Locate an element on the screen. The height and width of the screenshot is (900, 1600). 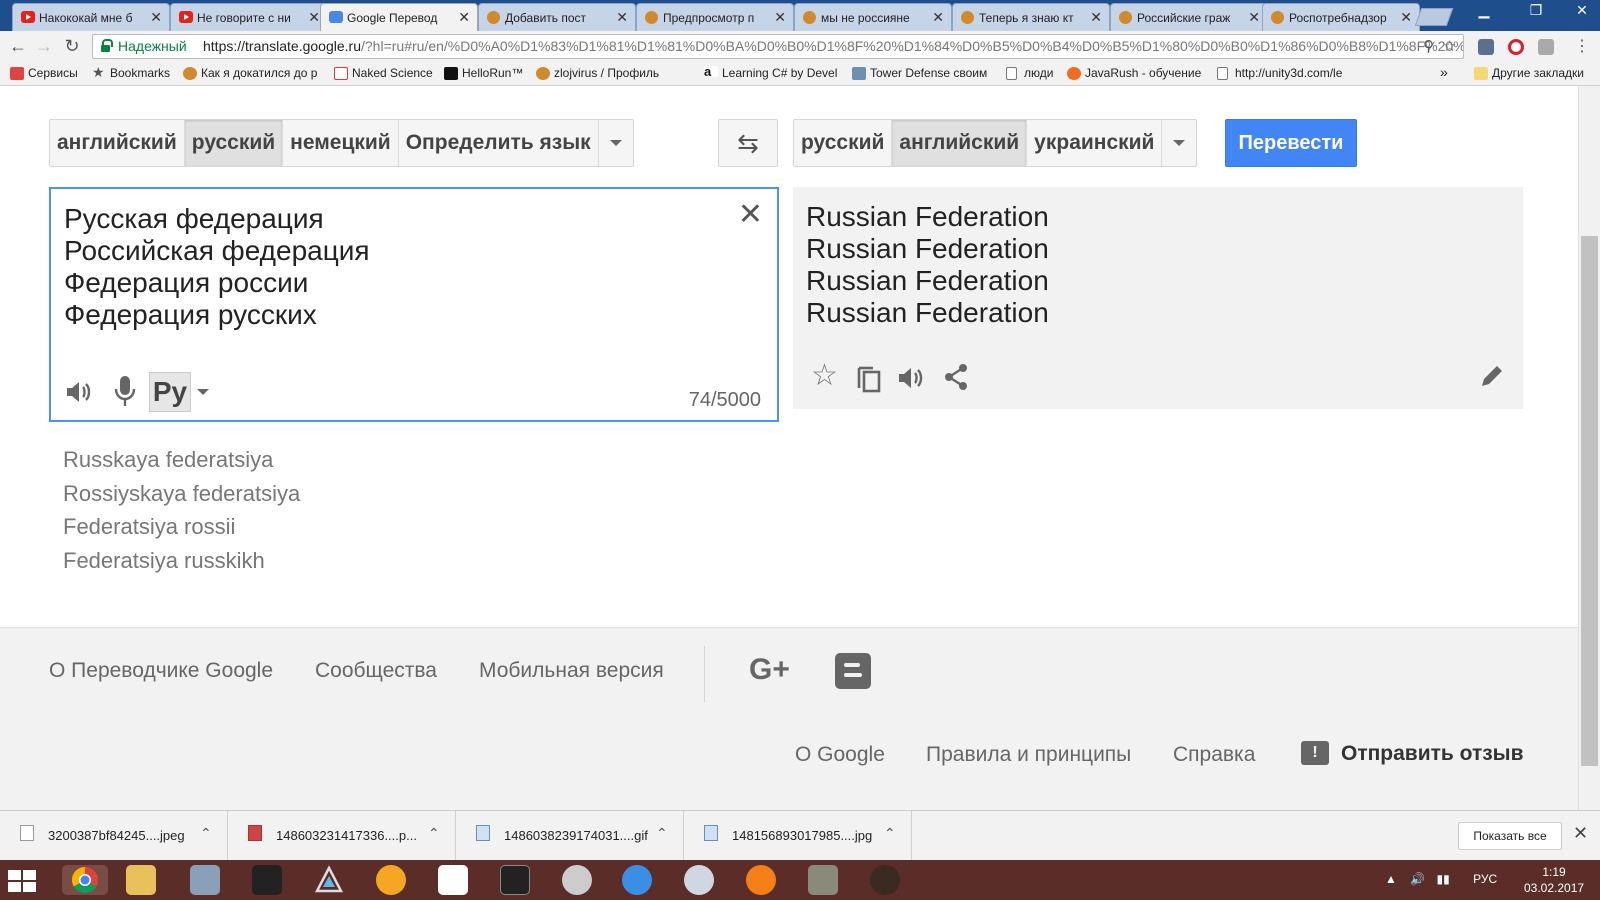
bookmark-item: http://unity3d.com/le is located at coordinates (1287, 73).